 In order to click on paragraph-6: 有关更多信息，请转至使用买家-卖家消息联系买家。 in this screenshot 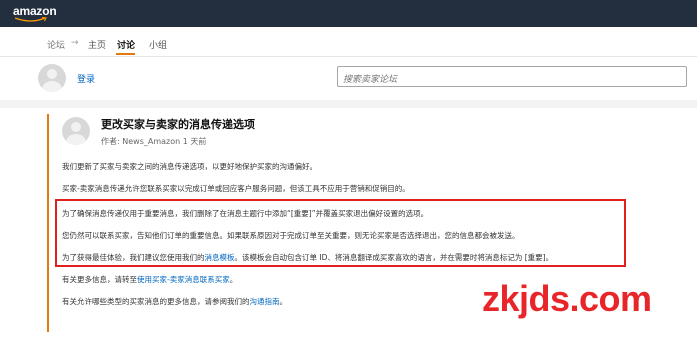, I will do `click(149, 279)`.